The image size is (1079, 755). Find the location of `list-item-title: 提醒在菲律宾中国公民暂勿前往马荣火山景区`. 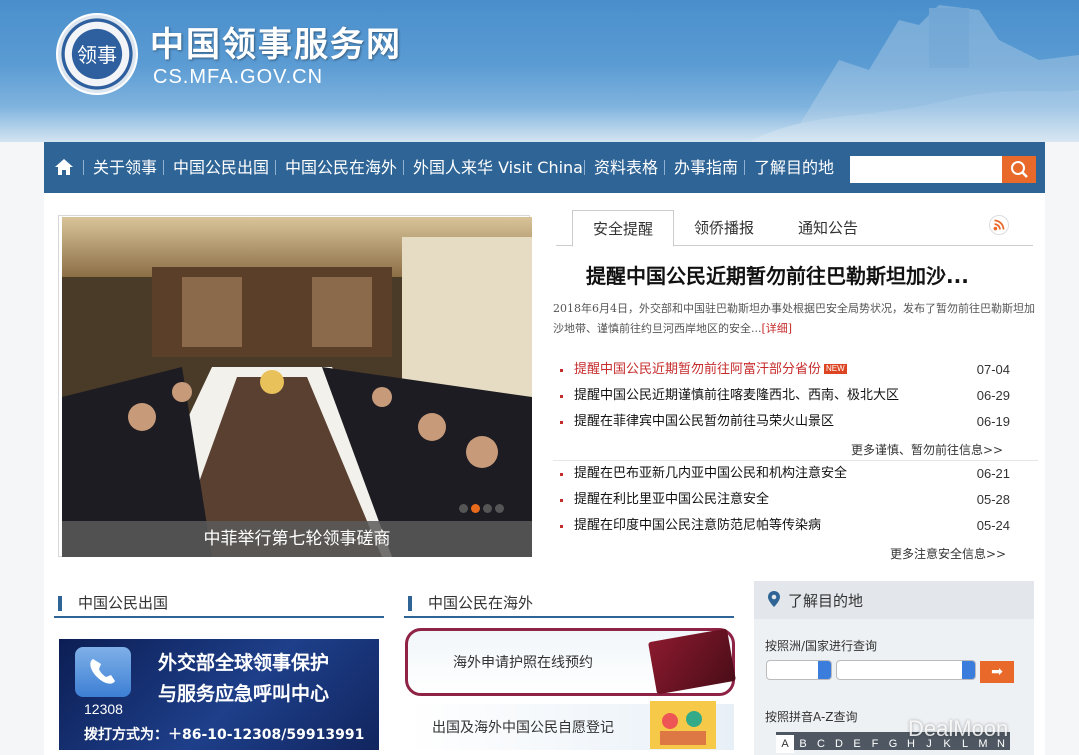

list-item-title: 提醒在菲律宾中国公民暂勿前往马荣火山景区 is located at coordinates (704, 422).